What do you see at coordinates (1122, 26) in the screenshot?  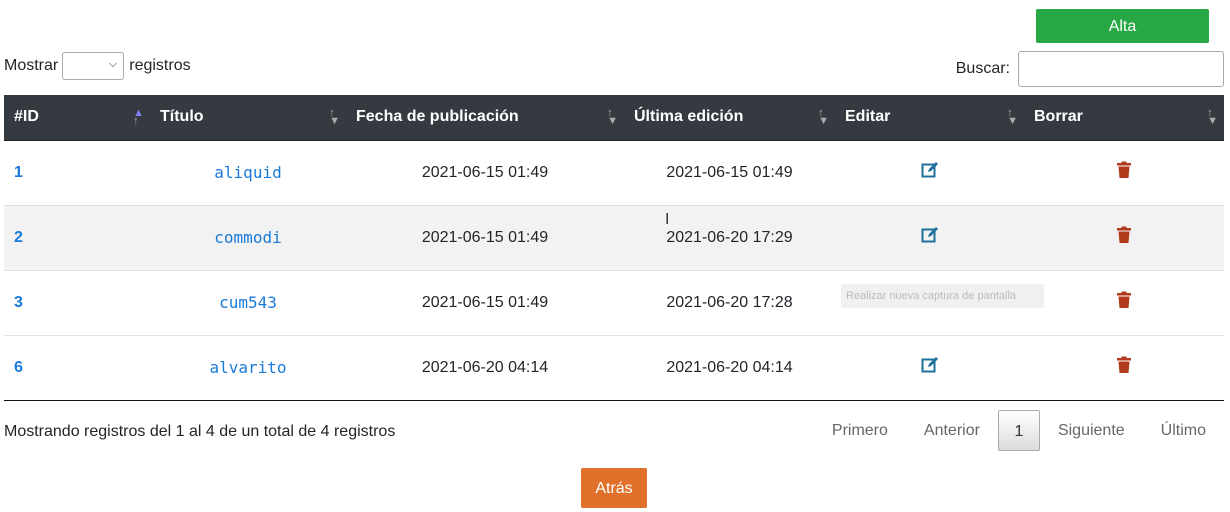 I see `alta-button: Alta` at bounding box center [1122, 26].